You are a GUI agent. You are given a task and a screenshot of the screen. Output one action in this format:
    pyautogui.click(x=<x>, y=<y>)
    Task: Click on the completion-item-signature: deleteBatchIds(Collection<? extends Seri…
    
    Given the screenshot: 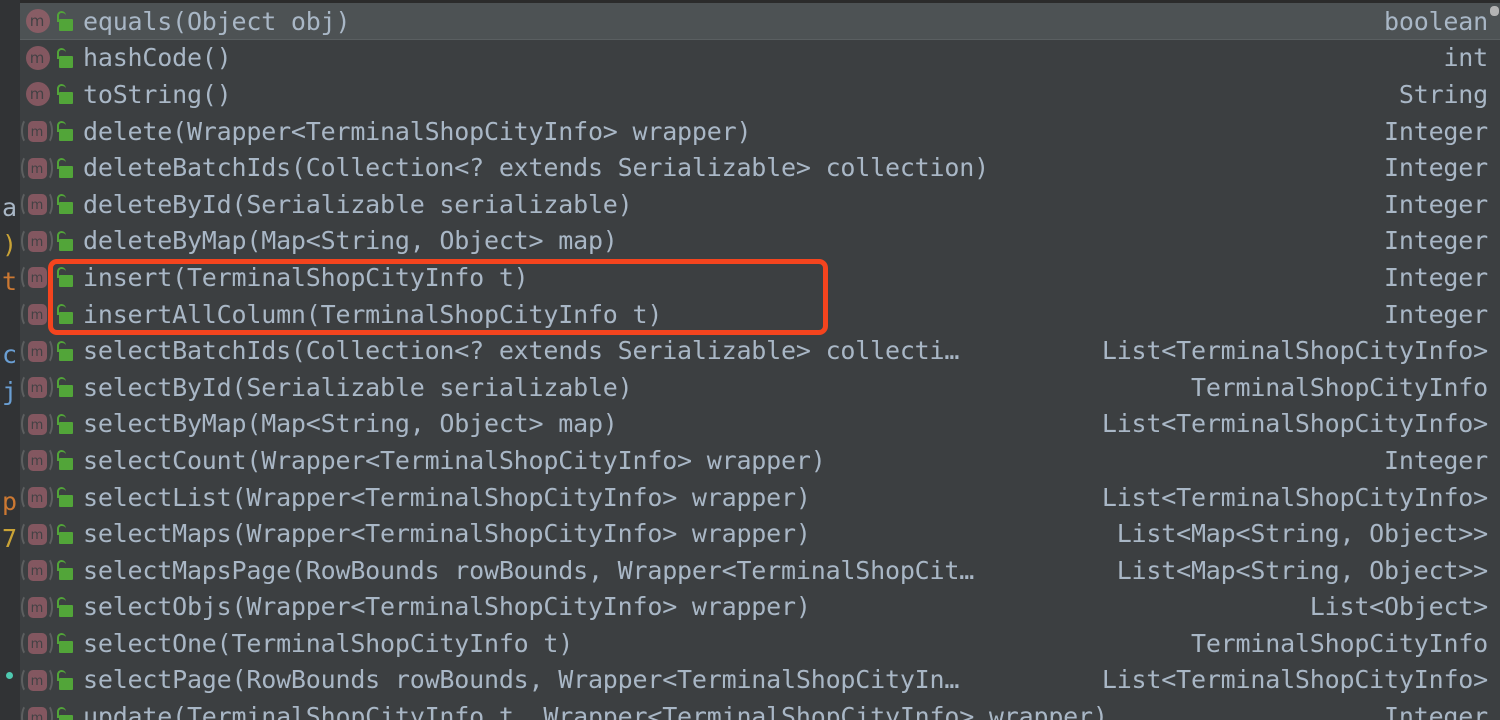 What is the action you would take?
    pyautogui.click(x=536, y=168)
    